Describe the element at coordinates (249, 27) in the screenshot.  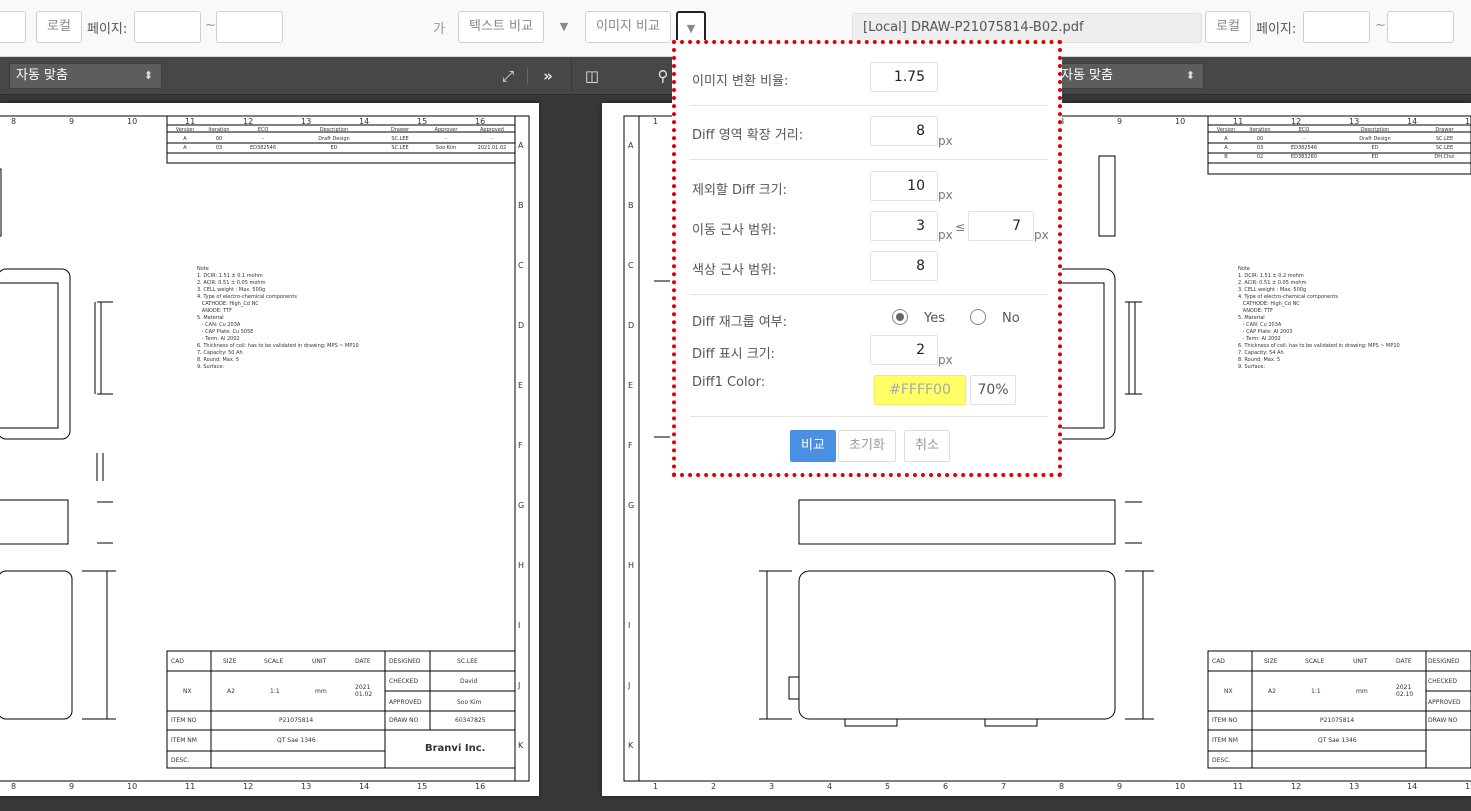
I see `left-page-to-input` at that location.